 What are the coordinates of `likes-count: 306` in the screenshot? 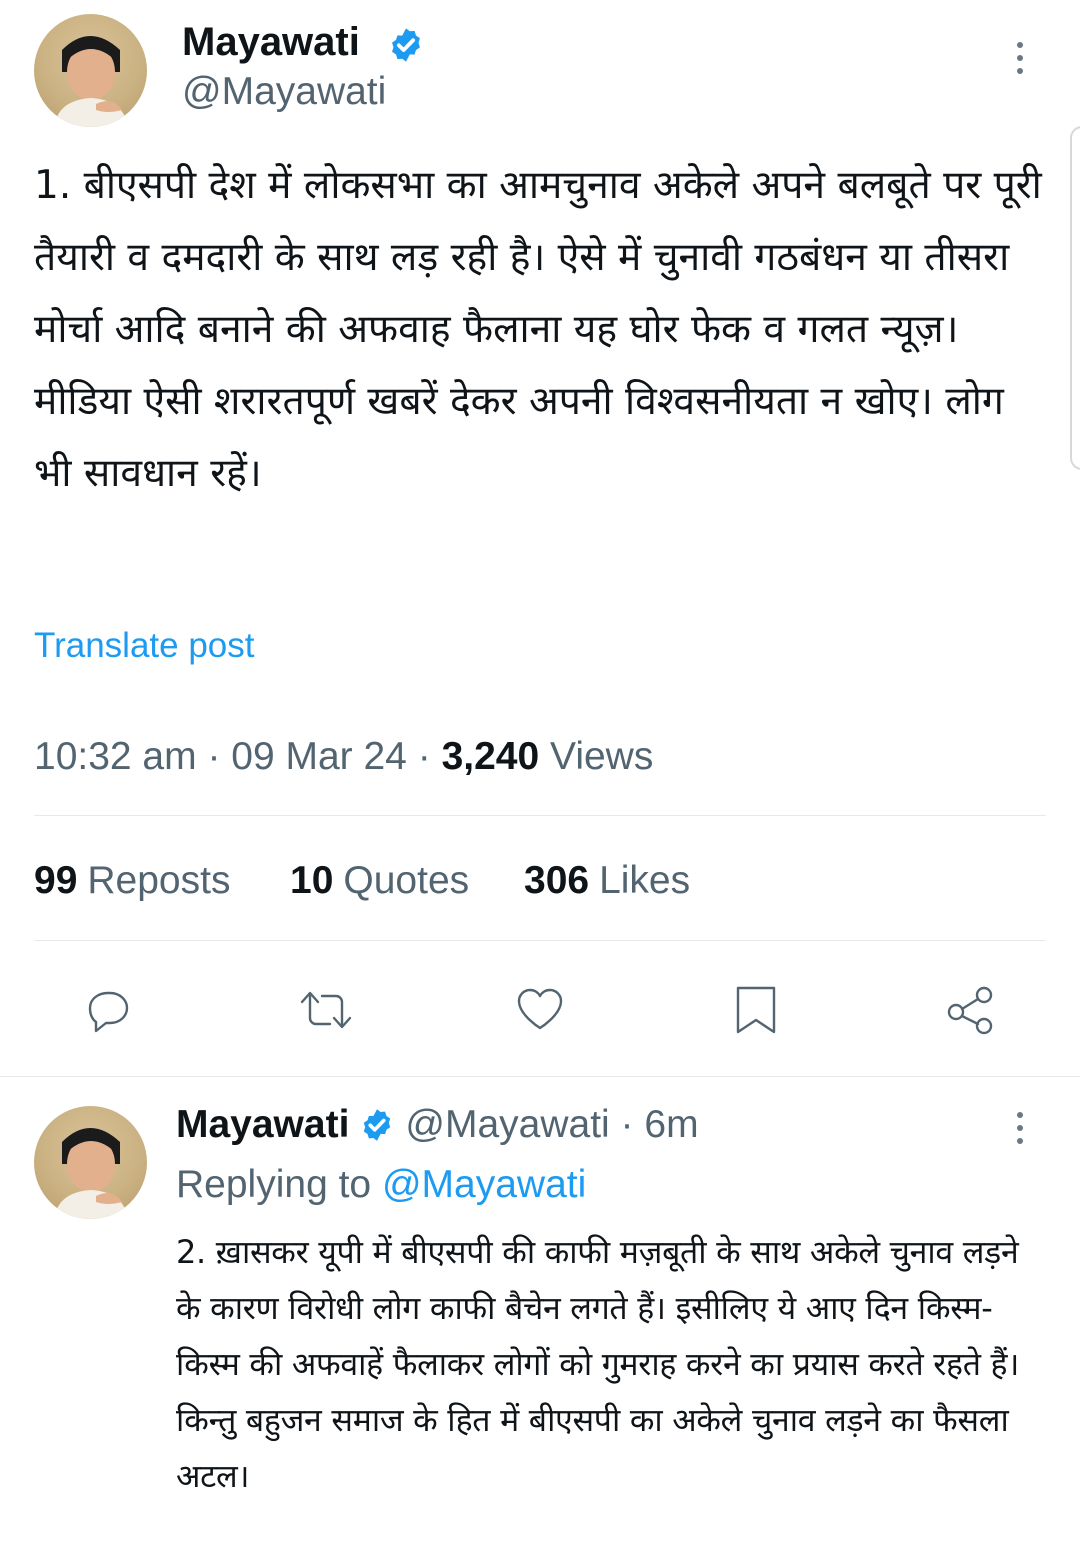 It's located at (557, 880).